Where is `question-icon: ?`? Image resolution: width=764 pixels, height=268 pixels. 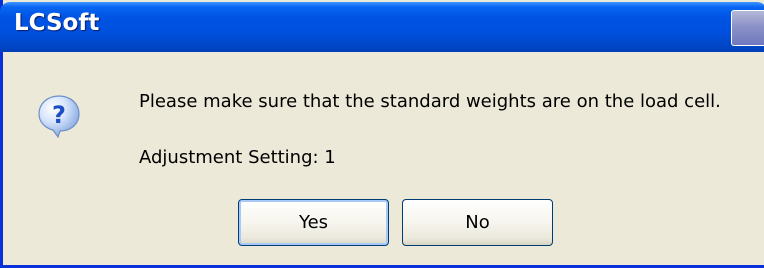
question-icon: ? is located at coordinates (59, 117).